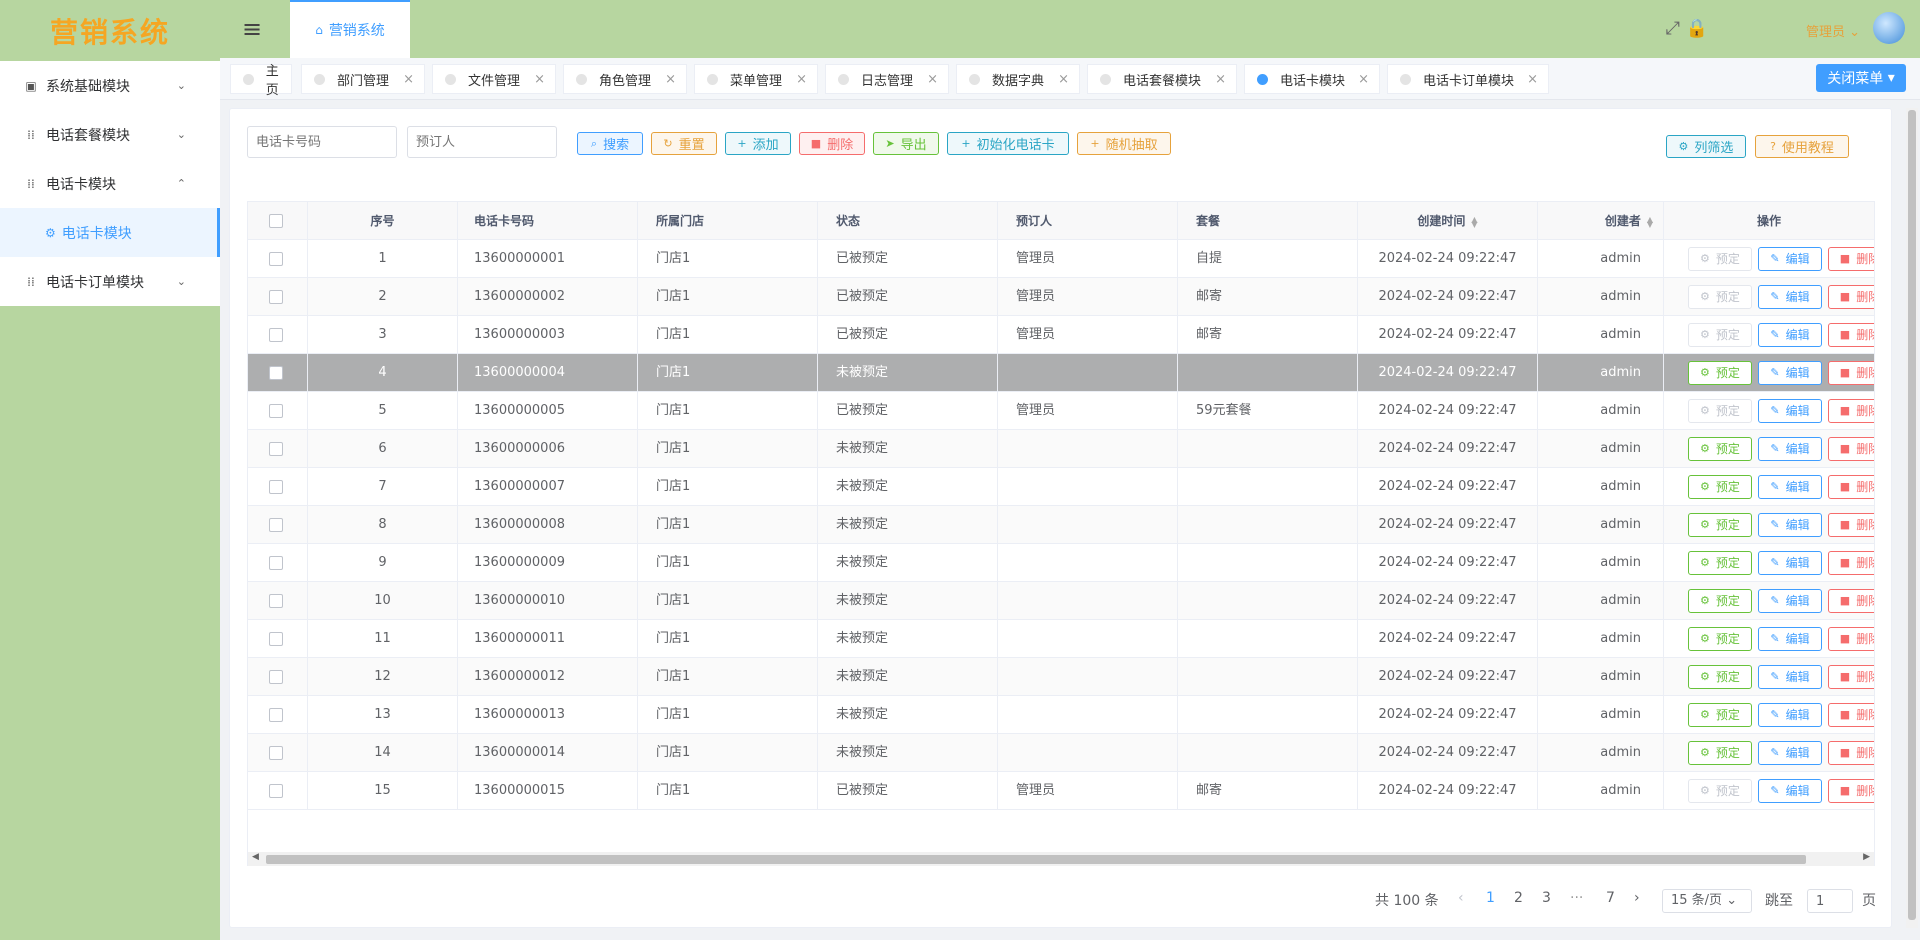  What do you see at coordinates (1546, 898) in the screenshot?
I see `page-3: 3` at bounding box center [1546, 898].